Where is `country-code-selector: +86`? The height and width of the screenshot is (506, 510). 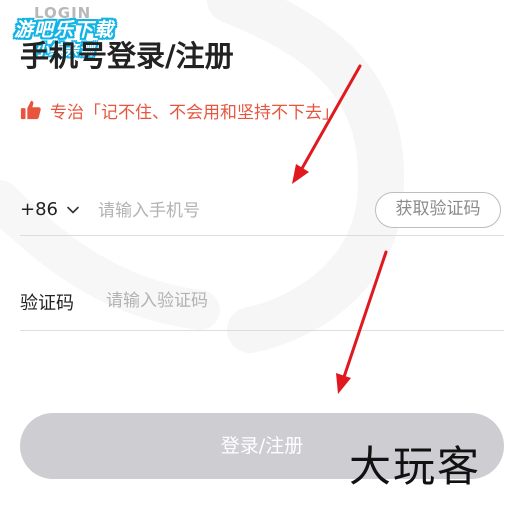 country-code-selector: +86 is located at coordinates (50, 209).